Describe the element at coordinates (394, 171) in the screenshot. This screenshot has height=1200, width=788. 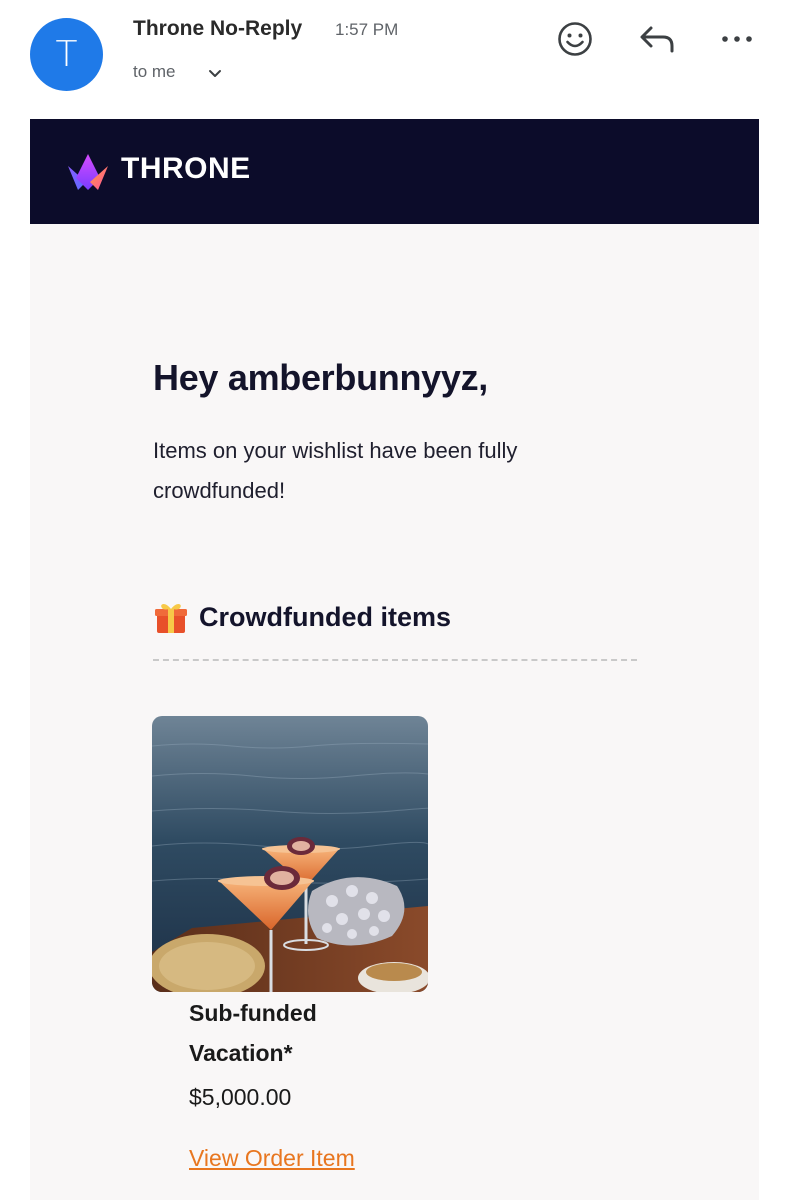
I see `brand-banner: THRONE` at that location.